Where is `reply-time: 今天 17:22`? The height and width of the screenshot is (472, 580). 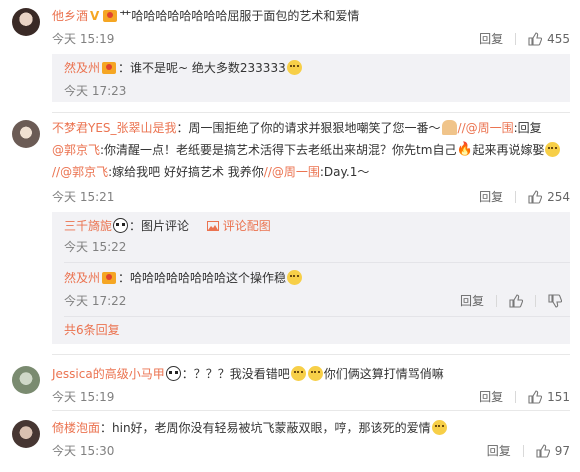 reply-time: 今天 17:22 is located at coordinates (95, 301).